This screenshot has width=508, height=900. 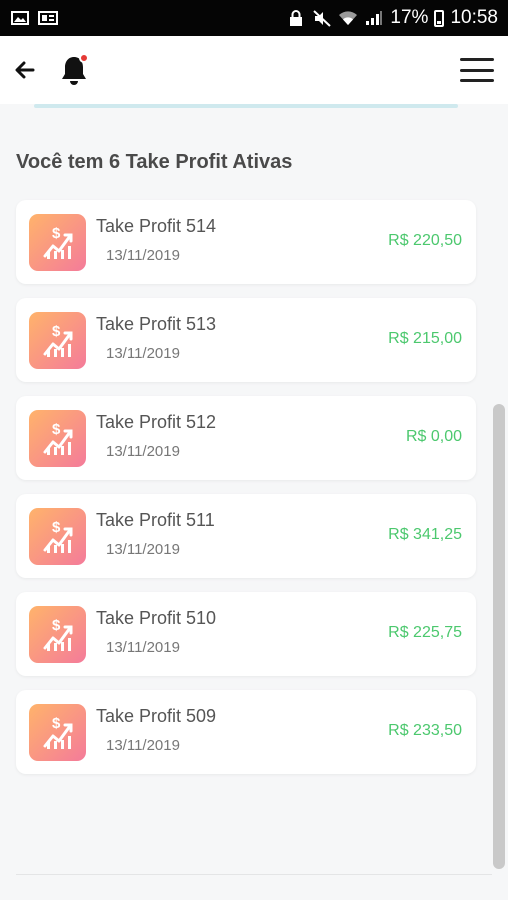 What do you see at coordinates (246, 438) in the screenshot?
I see `take-profit-card: $ Take Profit 512 13/11/2019 R$ 0,00` at bounding box center [246, 438].